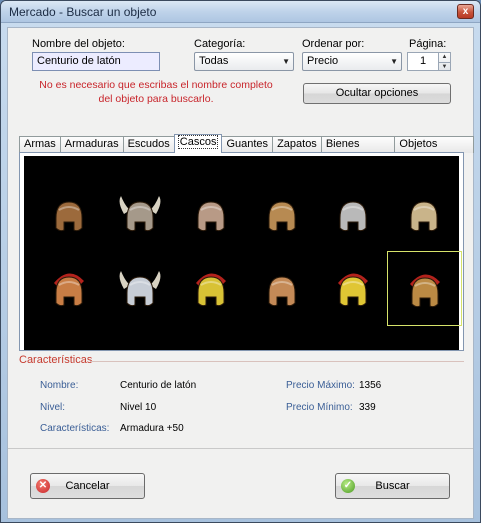  What do you see at coordinates (358, 150) in the screenshot?
I see `tab-bienes-generales: Bienes Generales` at bounding box center [358, 150].